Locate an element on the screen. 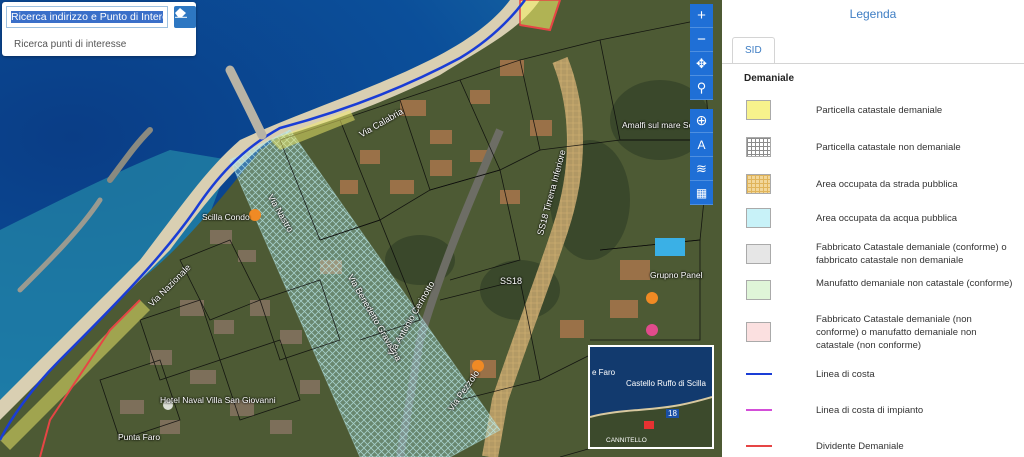 This screenshot has height=457, width=1024. search-button is located at coordinates (185, 17).